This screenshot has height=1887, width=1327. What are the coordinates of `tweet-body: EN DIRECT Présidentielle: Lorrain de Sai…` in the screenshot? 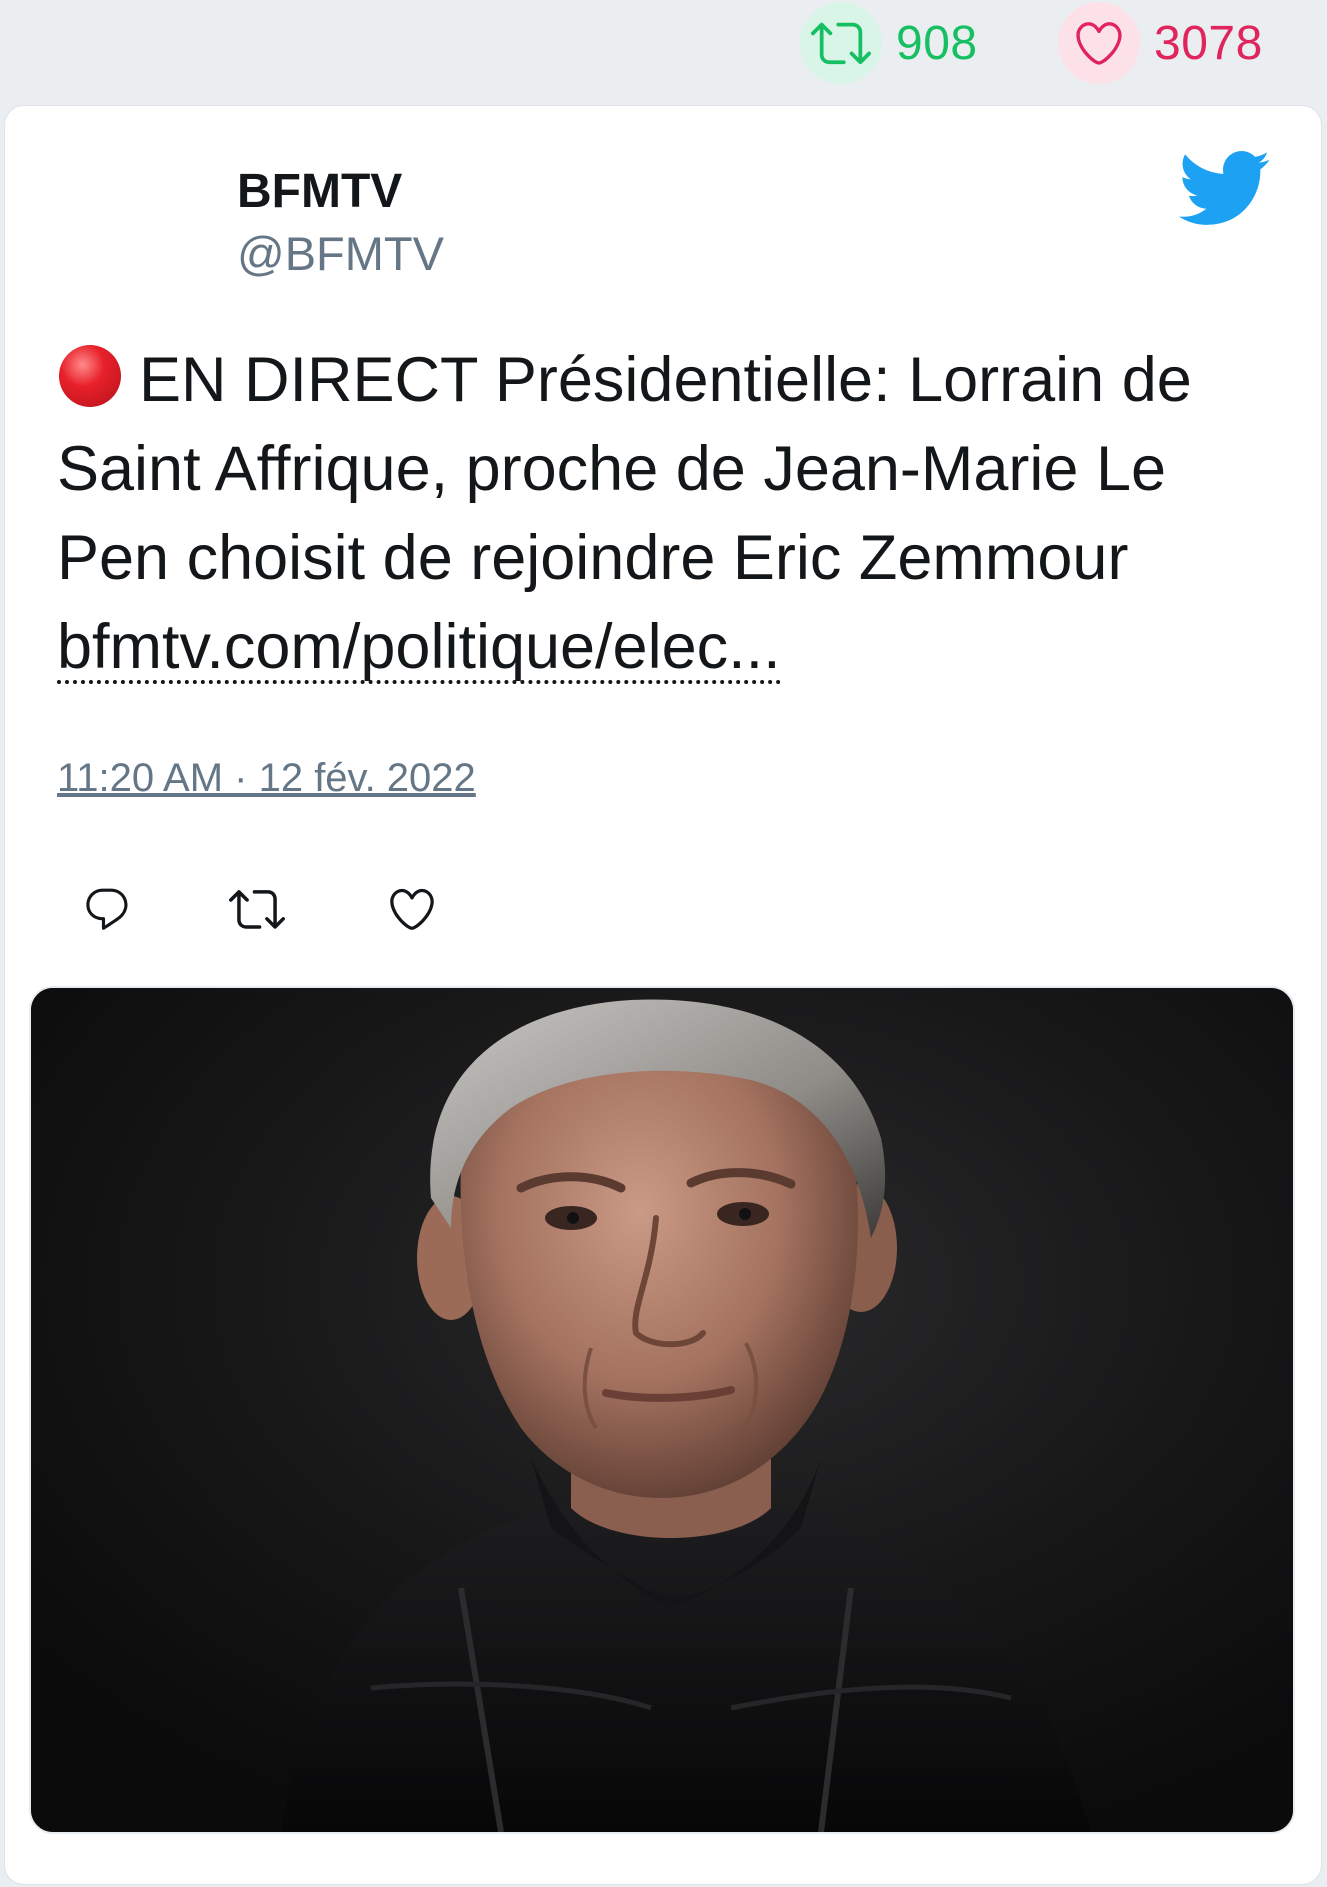 It's located at (624, 469).